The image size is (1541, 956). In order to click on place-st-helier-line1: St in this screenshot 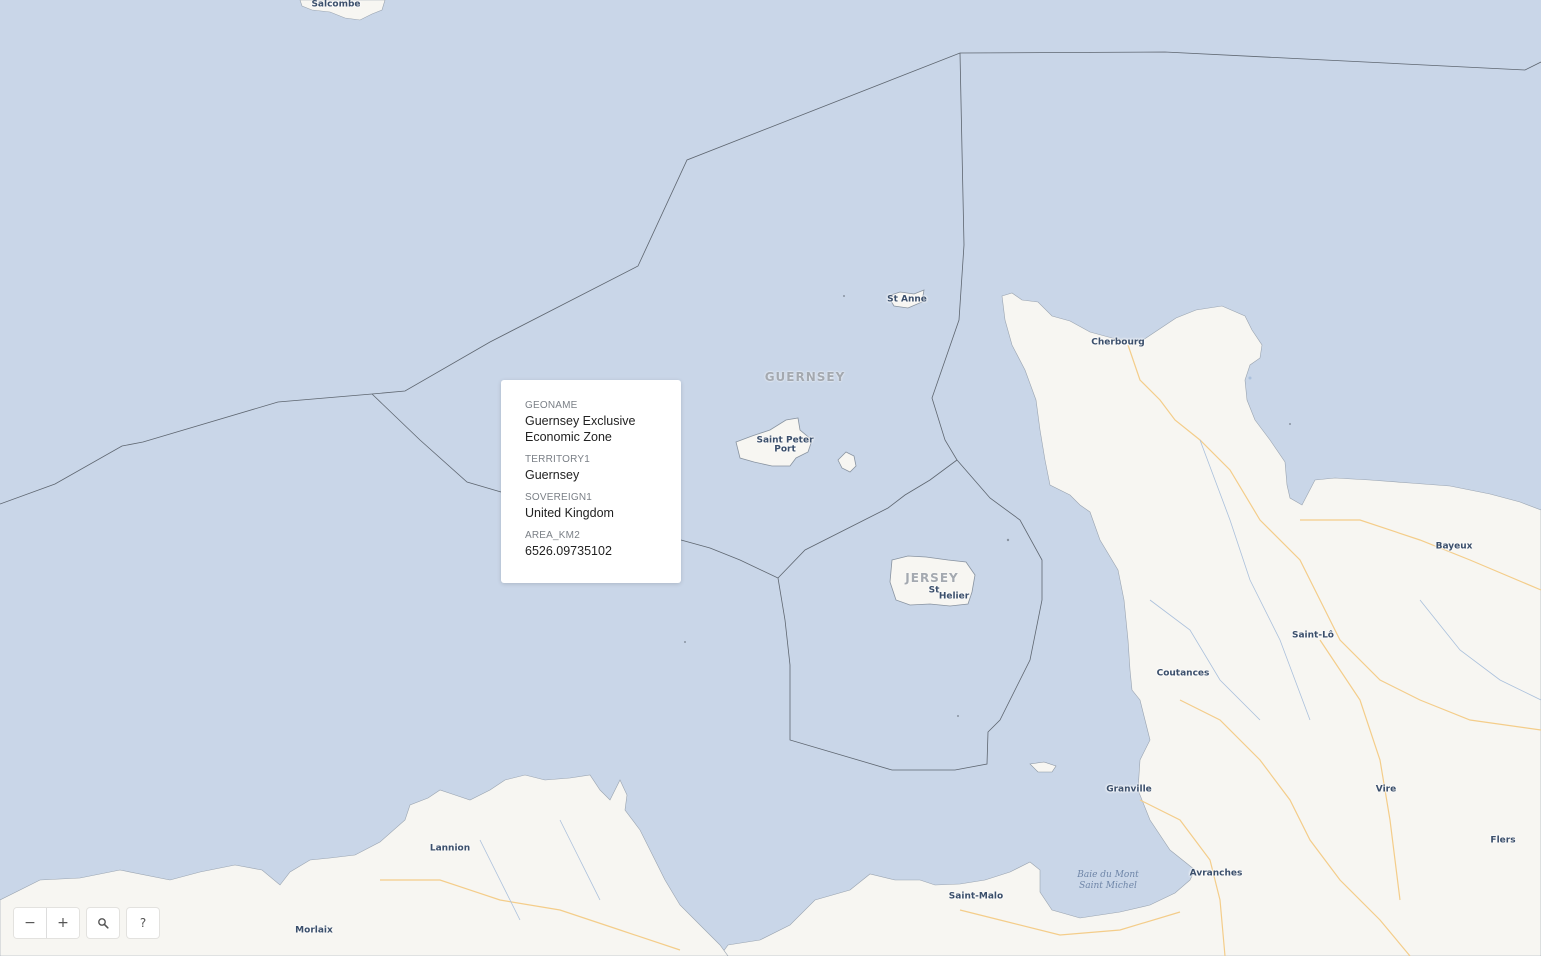, I will do `click(934, 590)`.